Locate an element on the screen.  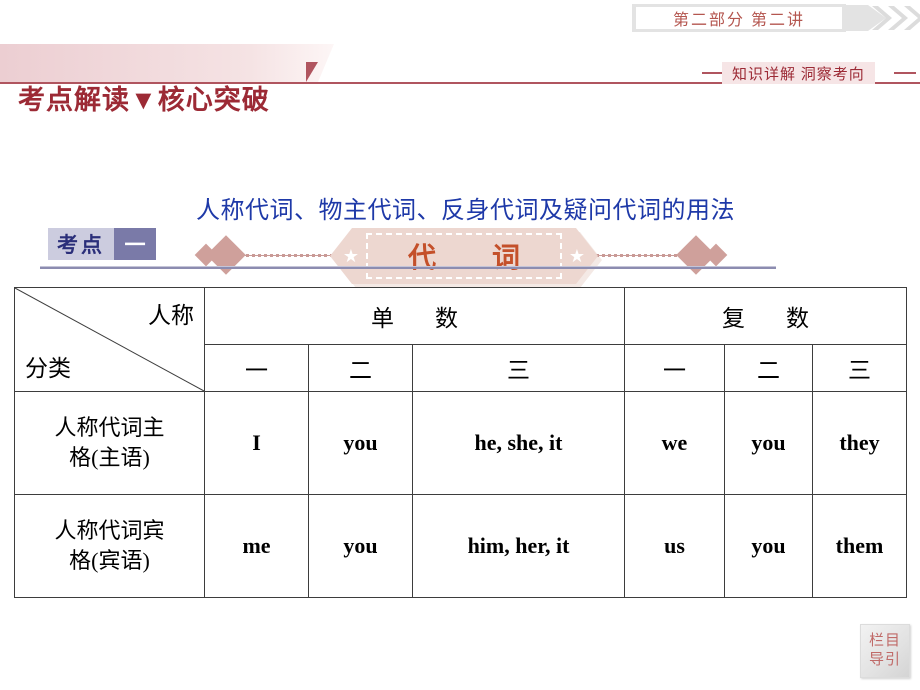
row-label-line2: 格(宾语) is located at coordinates (109, 560).